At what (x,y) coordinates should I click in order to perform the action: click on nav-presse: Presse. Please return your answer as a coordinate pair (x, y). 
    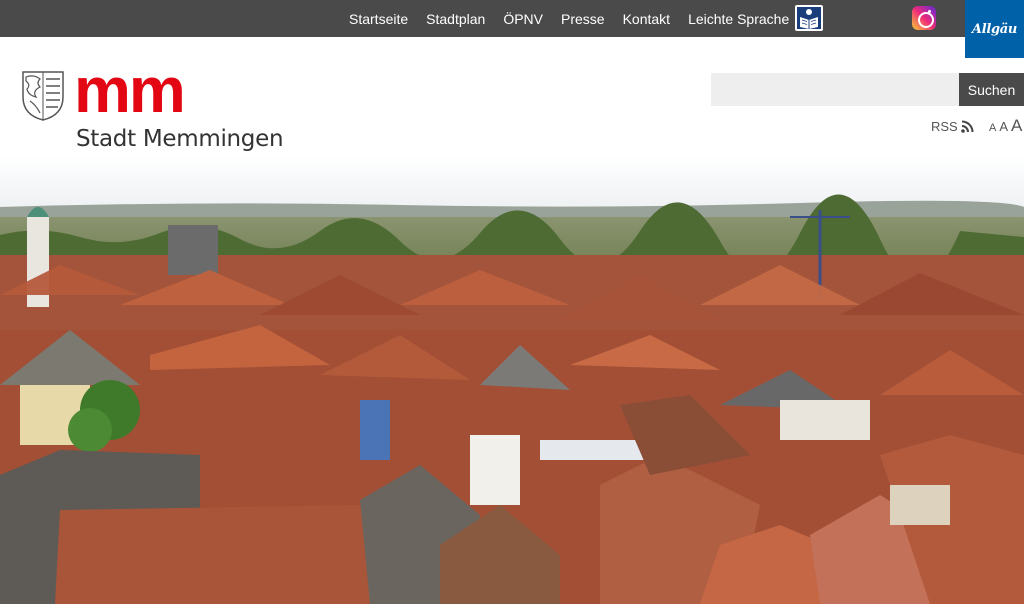
    Looking at the image, I should click on (583, 19).